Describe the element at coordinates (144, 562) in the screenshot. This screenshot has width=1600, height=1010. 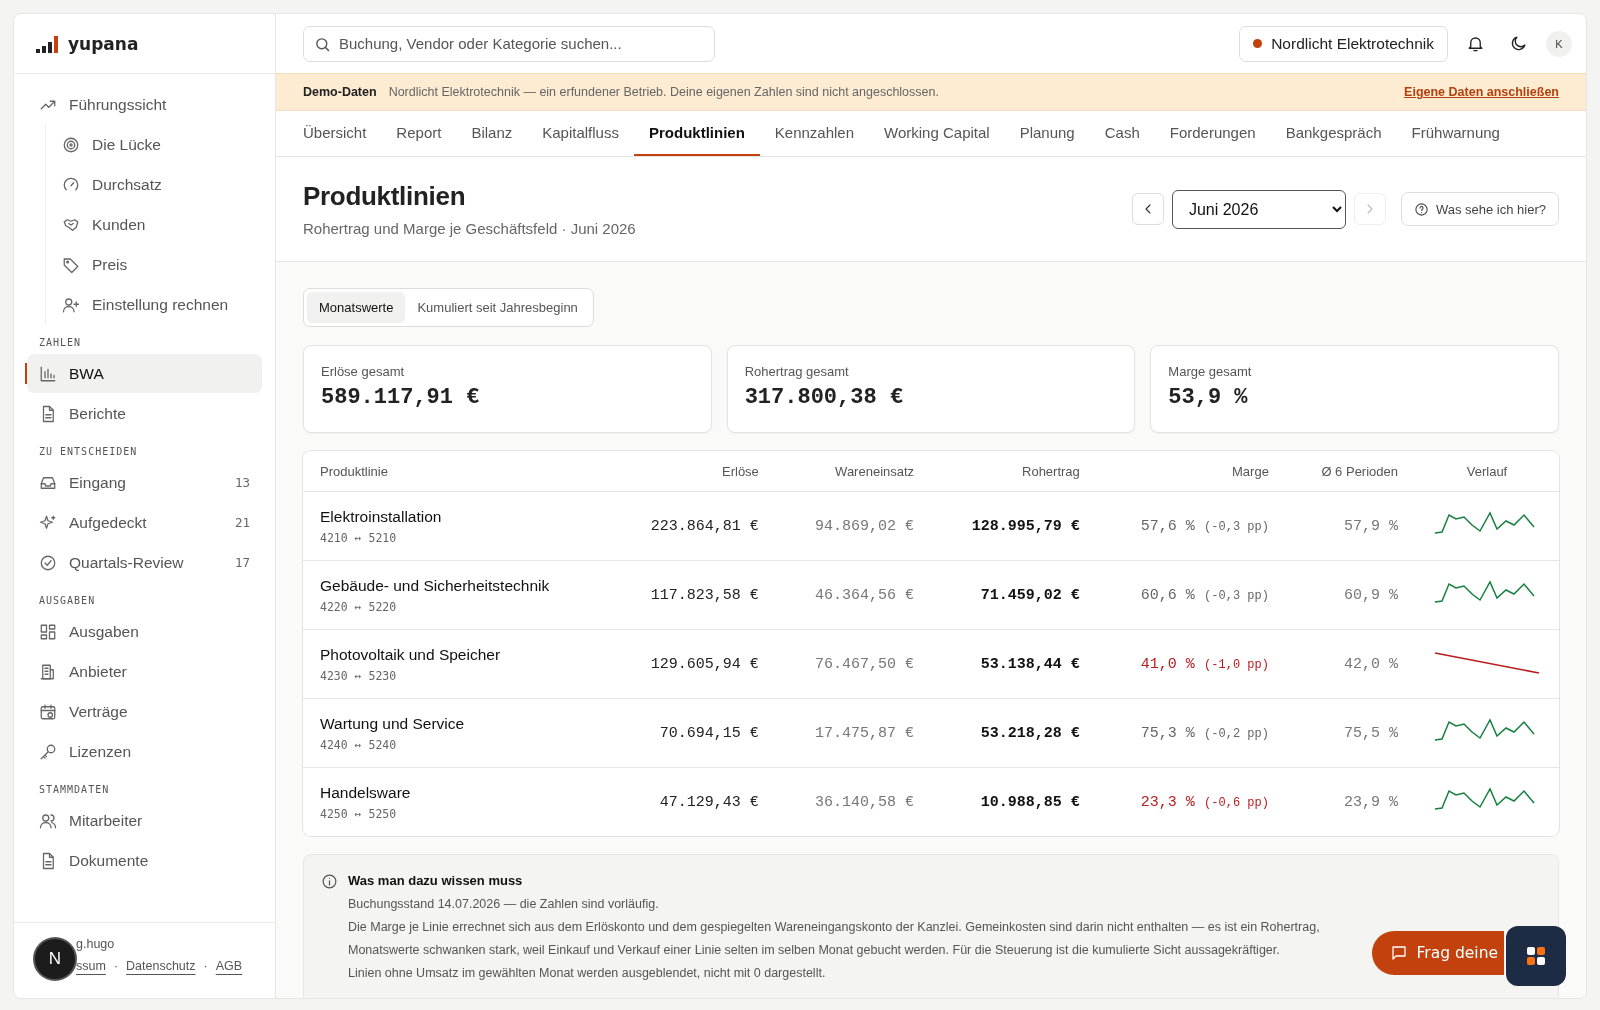
I see `sidebar-item: Quartals-Review 17` at that location.